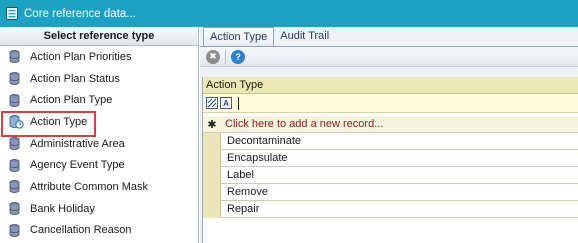 This screenshot has height=243, width=578. I want to click on clear-filter-icon: ✖, so click(213, 56).